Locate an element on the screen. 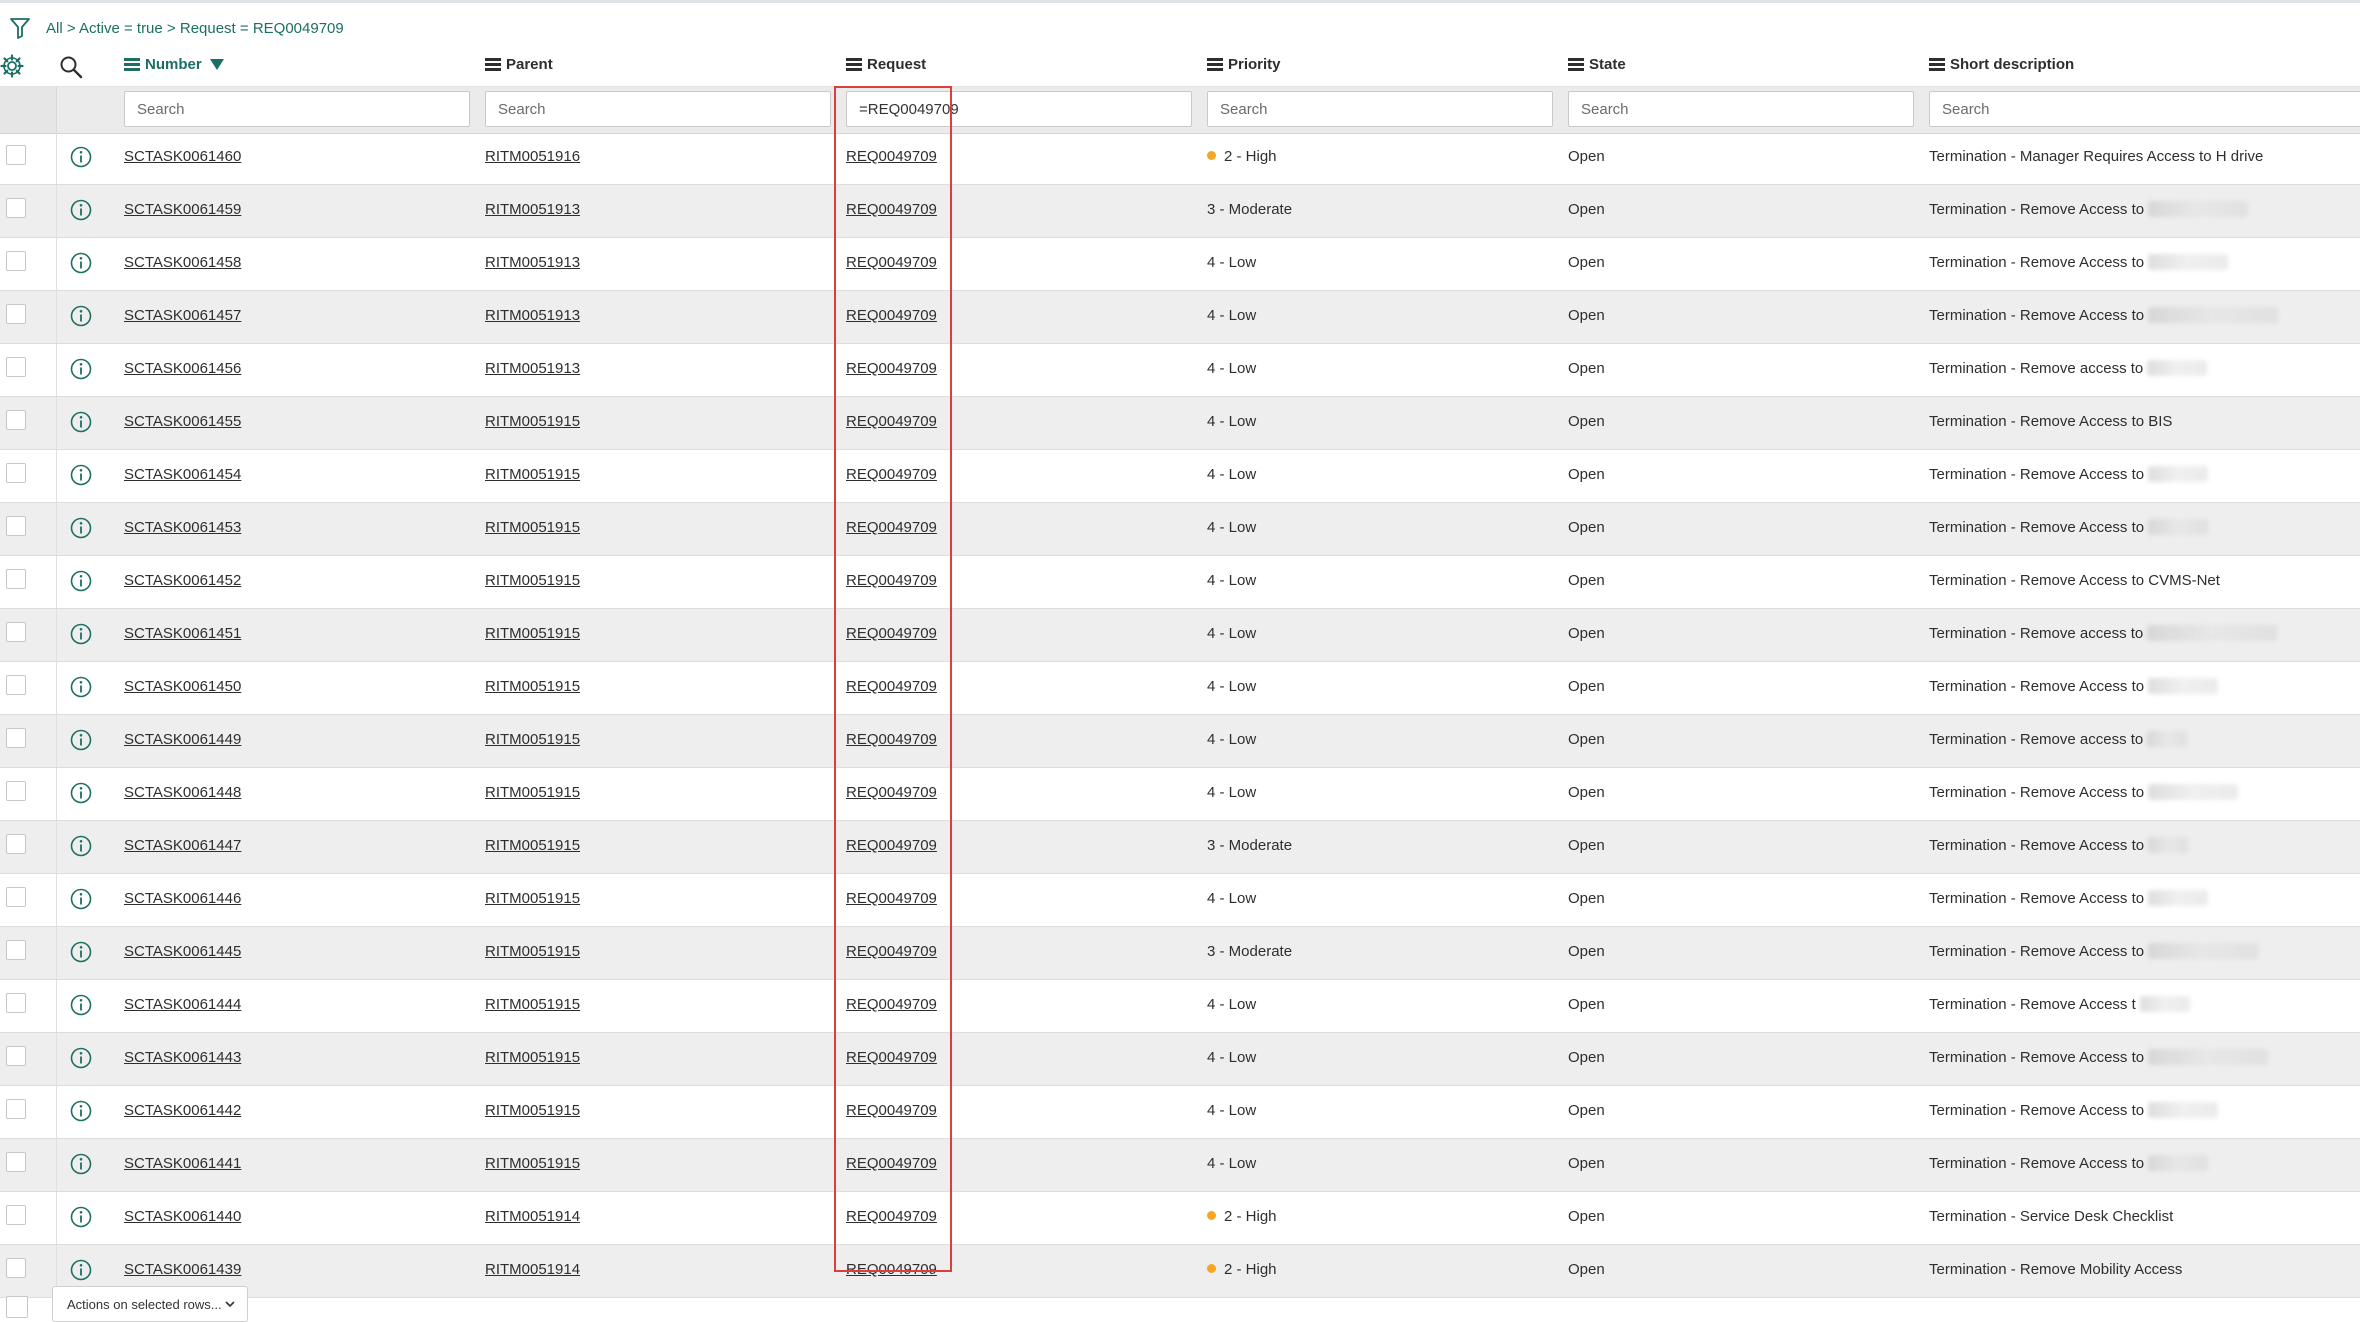 The width and height of the screenshot is (2360, 1322). parent-link: RITM0051916 is located at coordinates (532, 156).